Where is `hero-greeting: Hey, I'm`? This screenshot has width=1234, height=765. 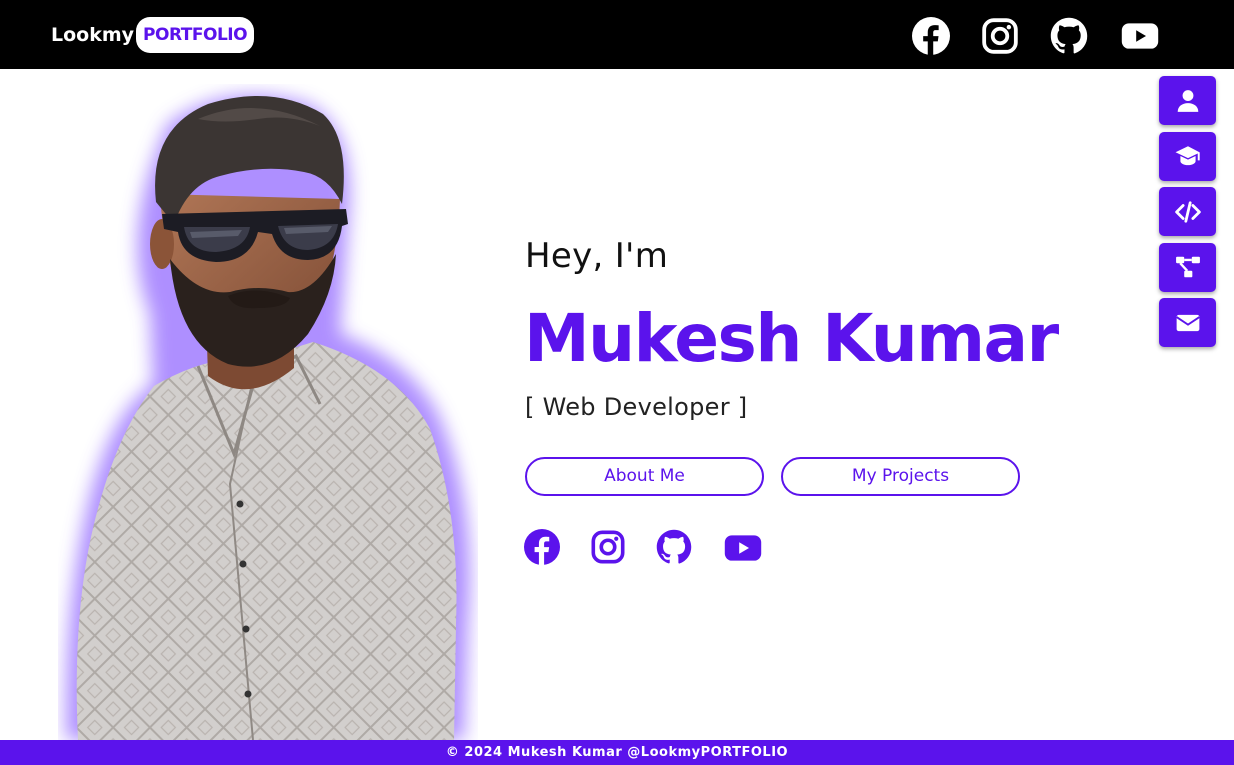 hero-greeting: Hey, I'm is located at coordinates (597, 256).